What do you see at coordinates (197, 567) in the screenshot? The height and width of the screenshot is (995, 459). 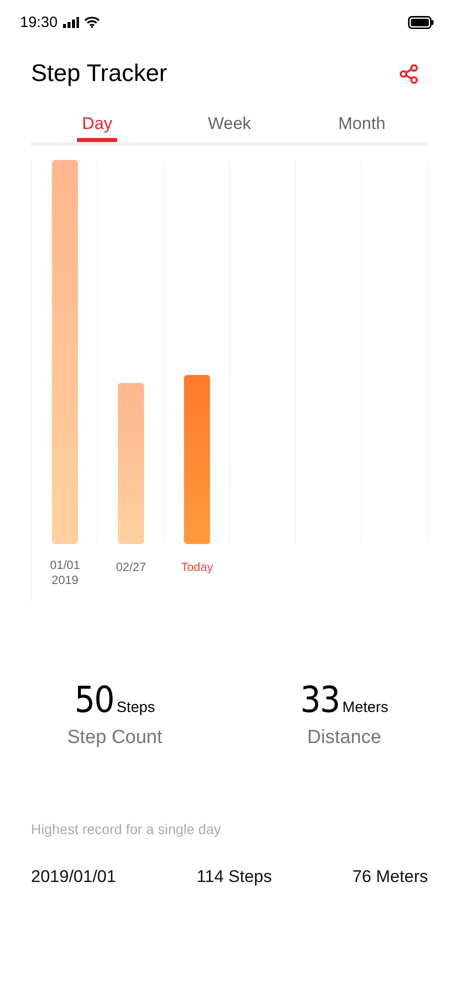 I see `date-label: Today` at bounding box center [197, 567].